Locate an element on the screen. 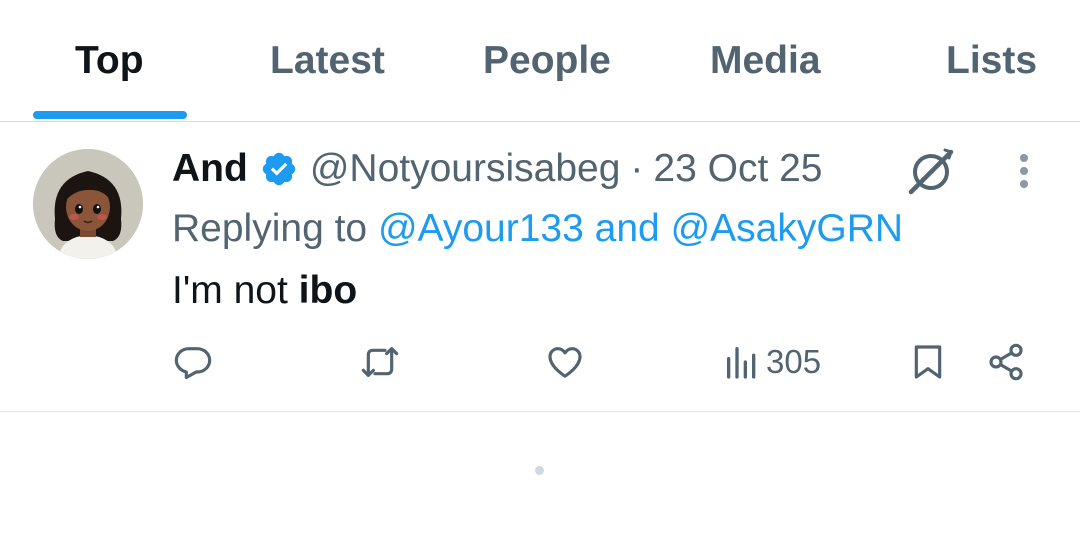  active-tab-indicator is located at coordinates (110, 115).